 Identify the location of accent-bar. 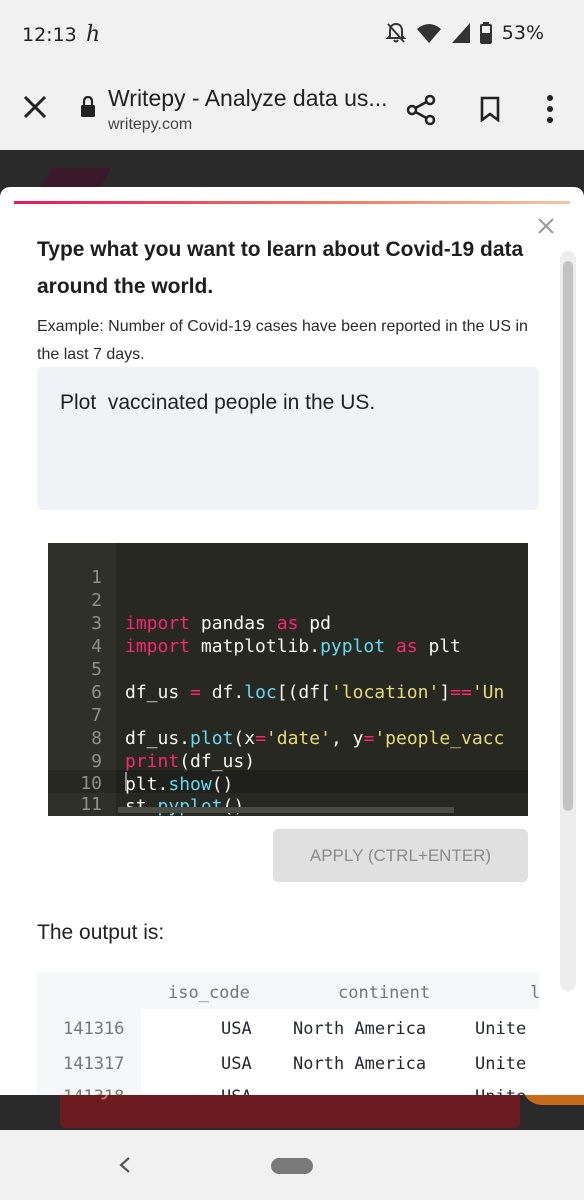
(292, 202).